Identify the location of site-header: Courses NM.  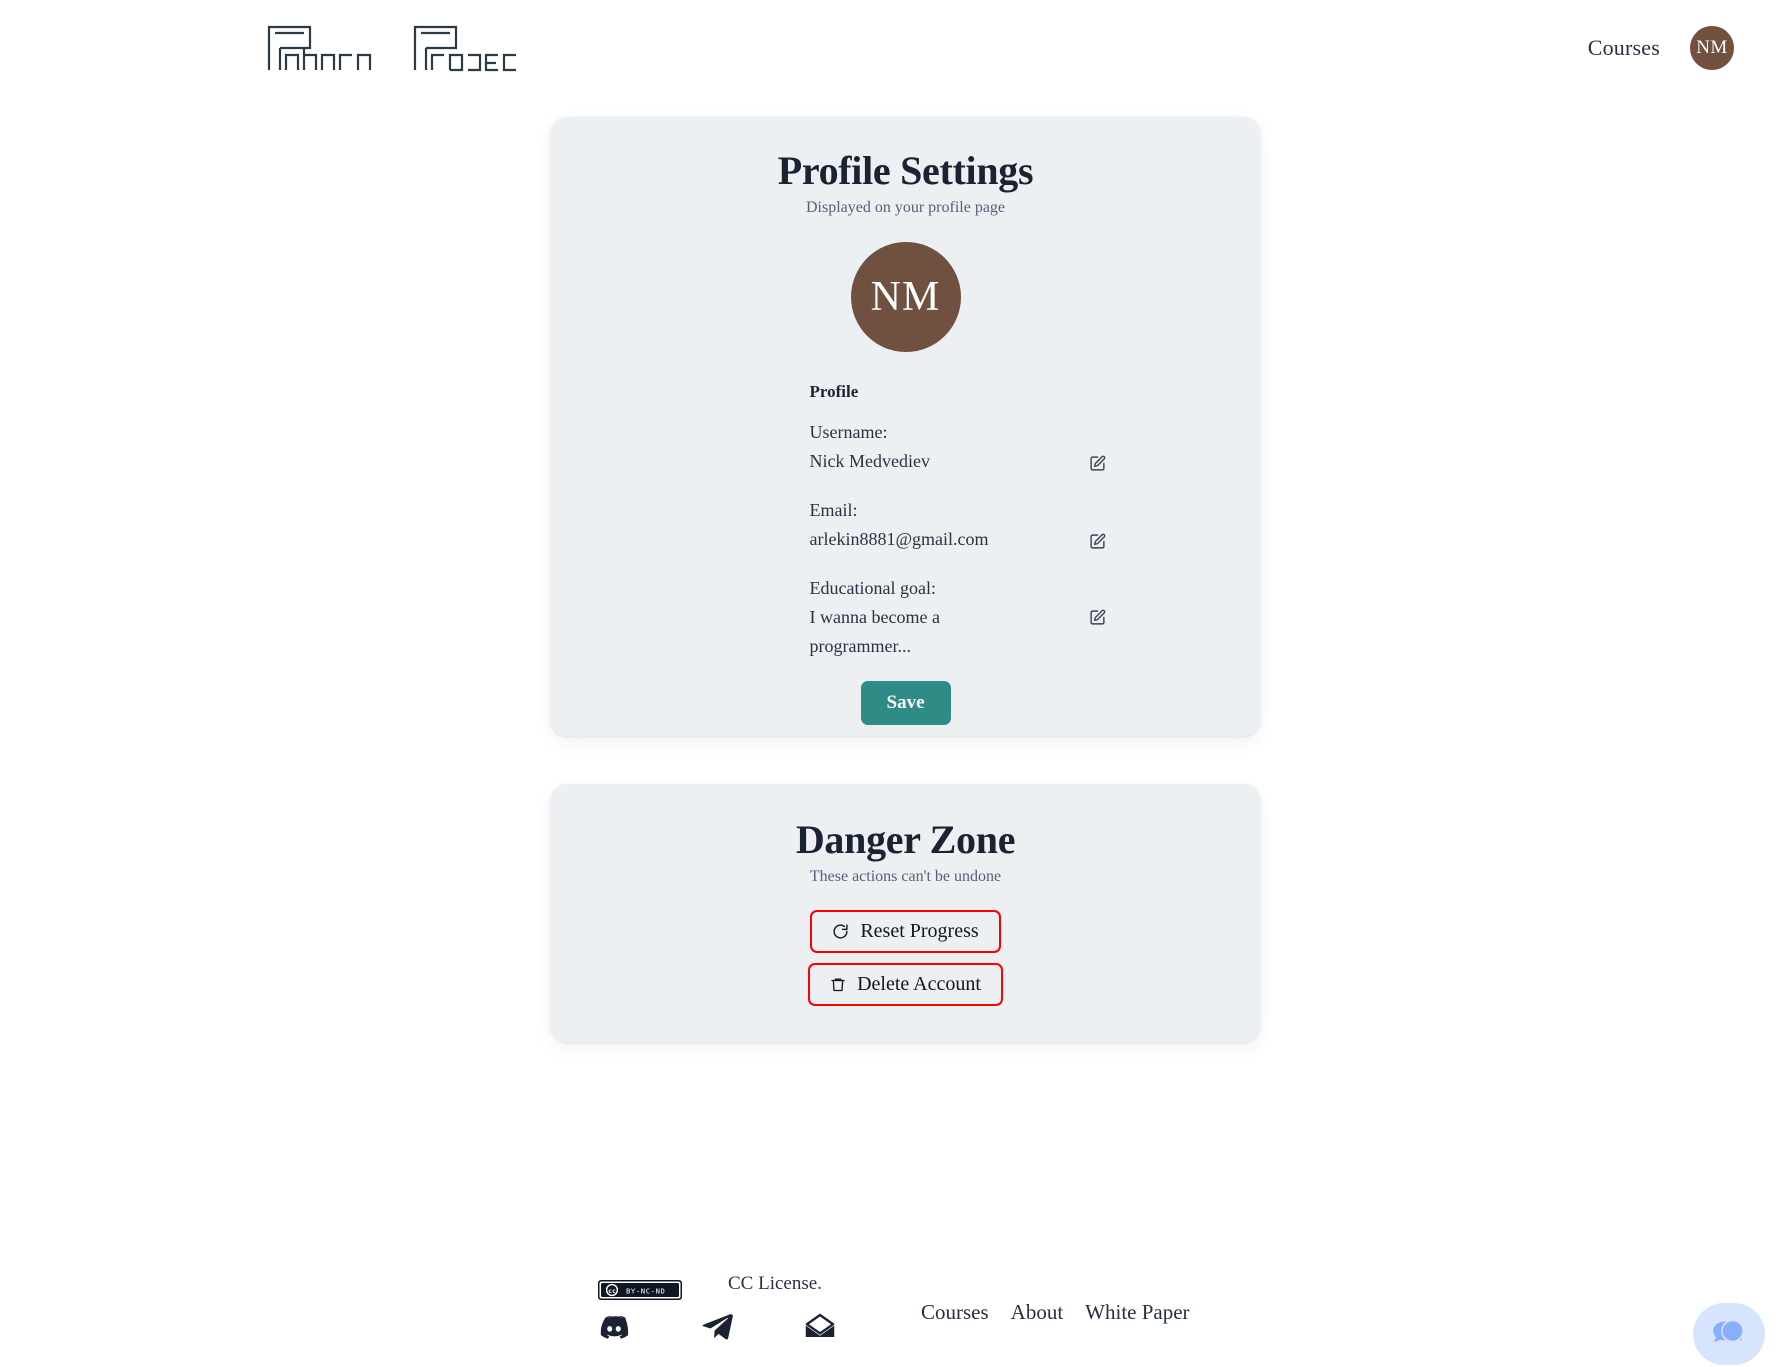
(896, 48).